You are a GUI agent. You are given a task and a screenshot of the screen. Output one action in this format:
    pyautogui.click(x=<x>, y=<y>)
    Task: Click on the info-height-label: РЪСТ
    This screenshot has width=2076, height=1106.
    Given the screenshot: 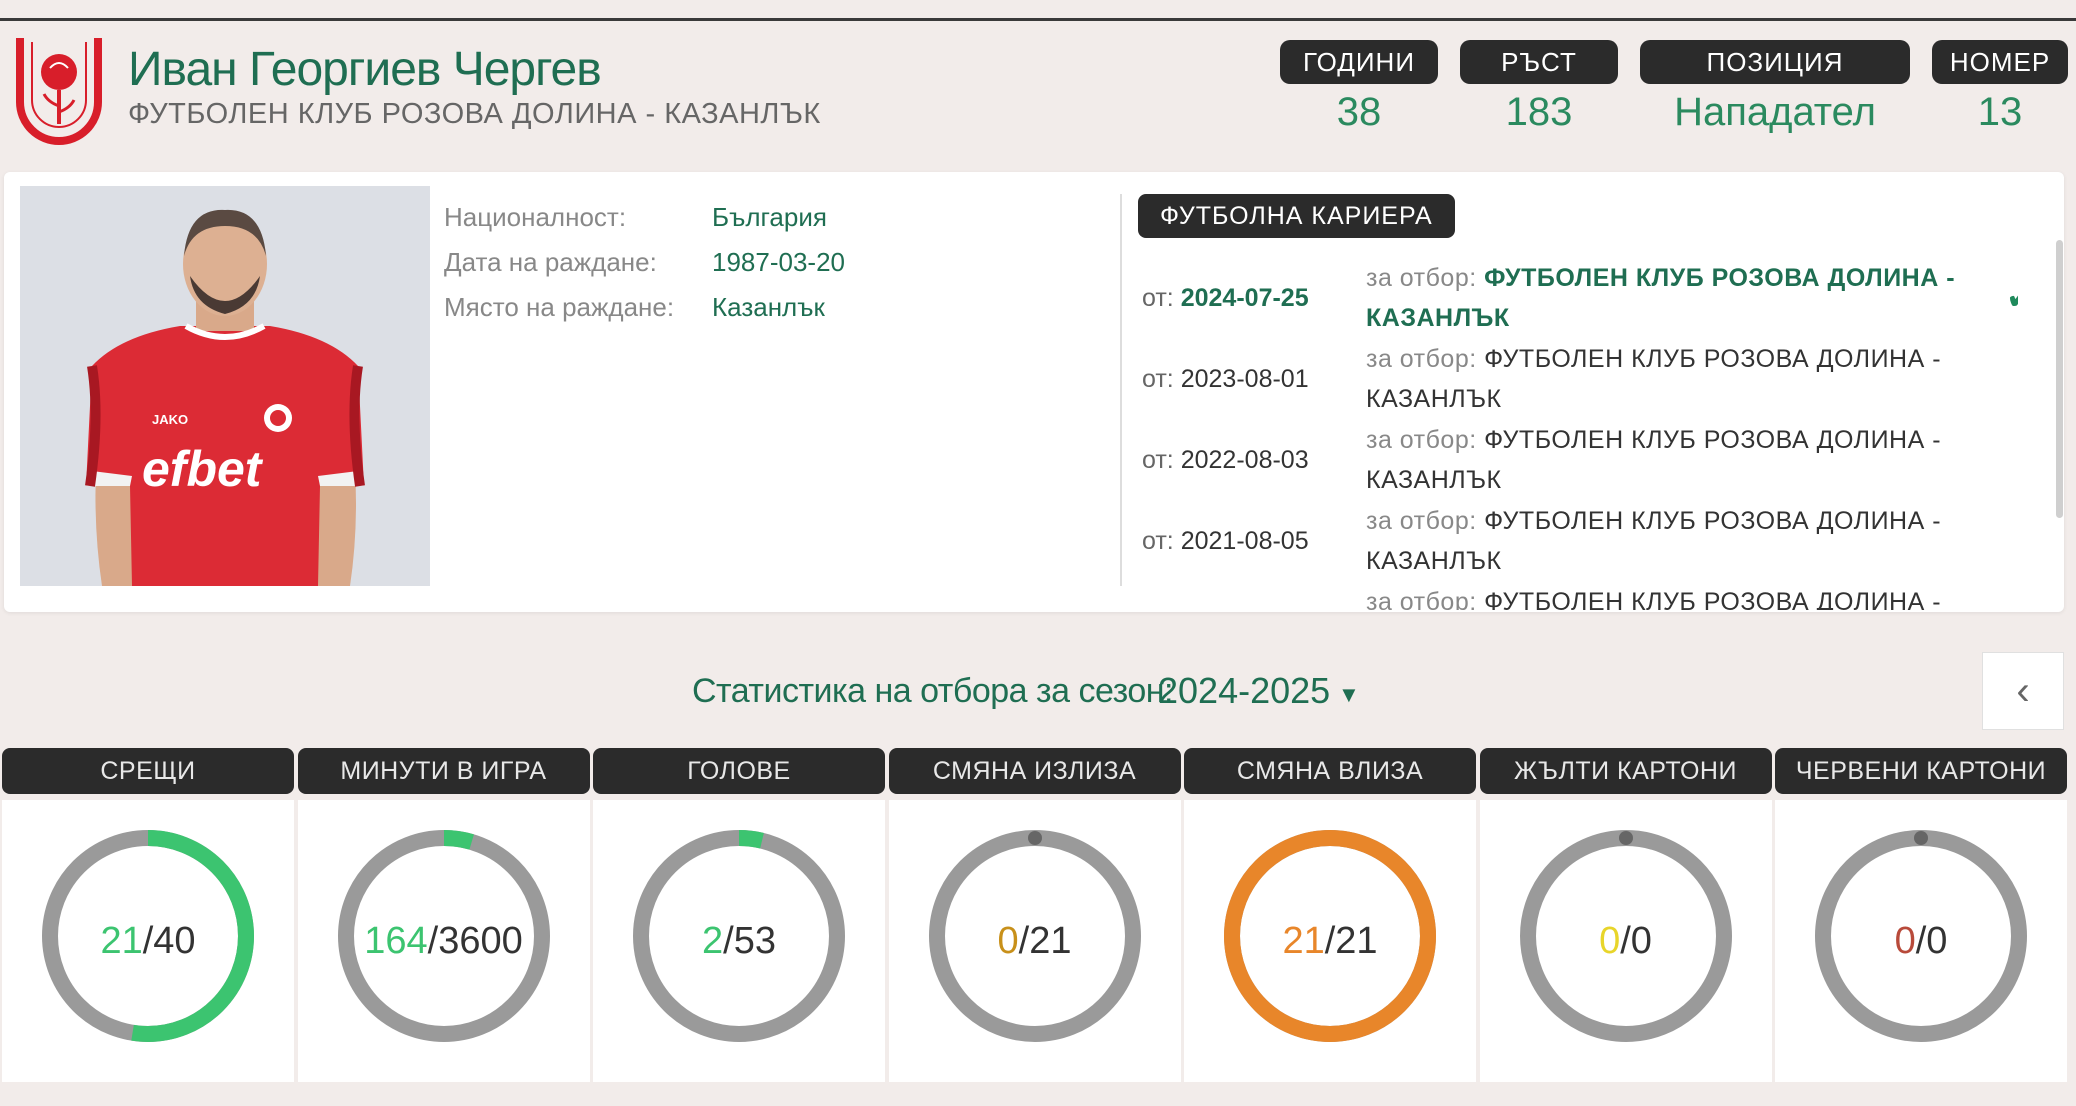 What is the action you would take?
    pyautogui.click(x=1539, y=62)
    